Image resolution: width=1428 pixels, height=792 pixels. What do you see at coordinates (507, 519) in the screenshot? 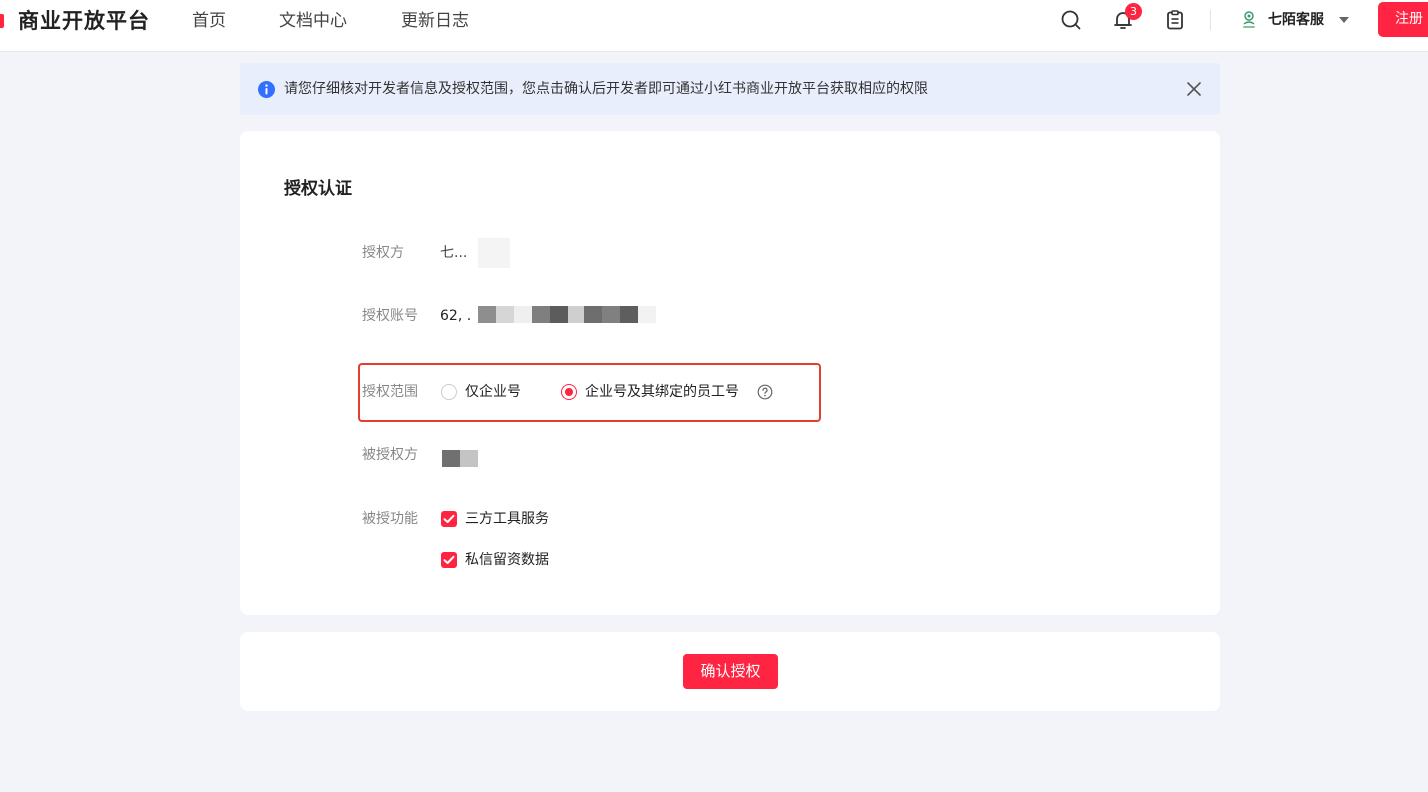
I see `function-third-party-label: 三方工具服务` at bounding box center [507, 519].